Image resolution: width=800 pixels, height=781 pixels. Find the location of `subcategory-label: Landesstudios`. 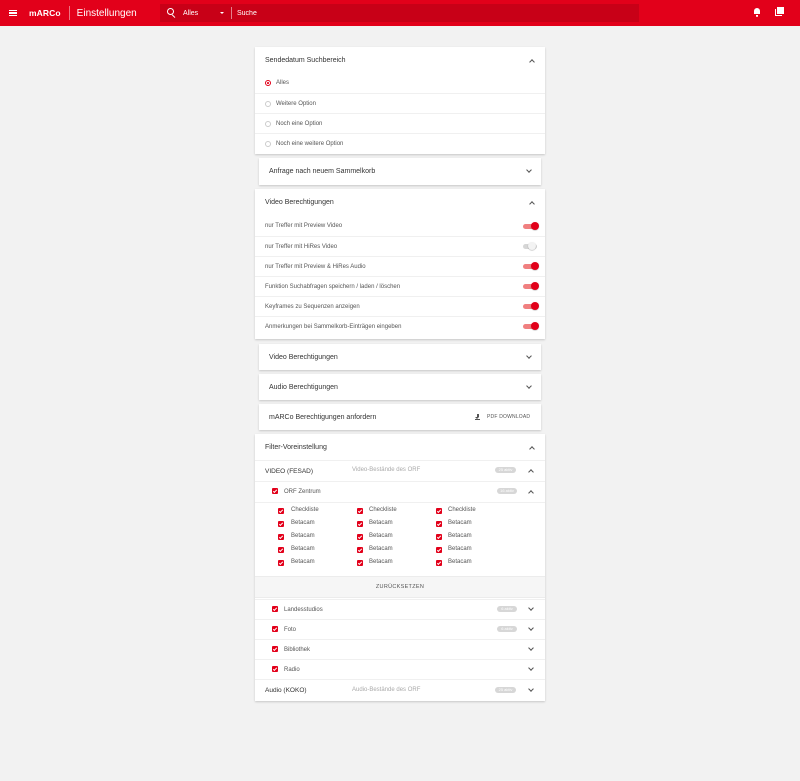

subcategory-label: Landesstudios is located at coordinates (303, 609).